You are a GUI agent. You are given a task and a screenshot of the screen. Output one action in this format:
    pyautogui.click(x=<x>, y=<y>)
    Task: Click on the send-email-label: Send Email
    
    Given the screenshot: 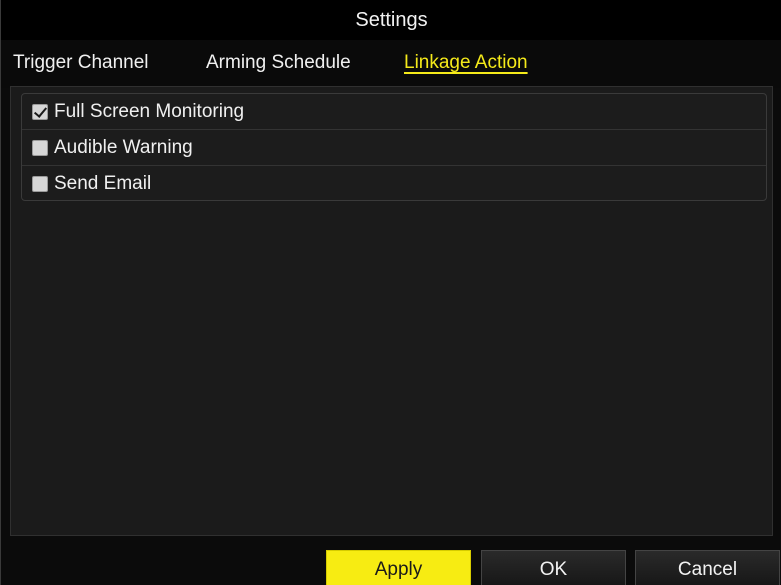 What is the action you would take?
    pyautogui.click(x=103, y=183)
    